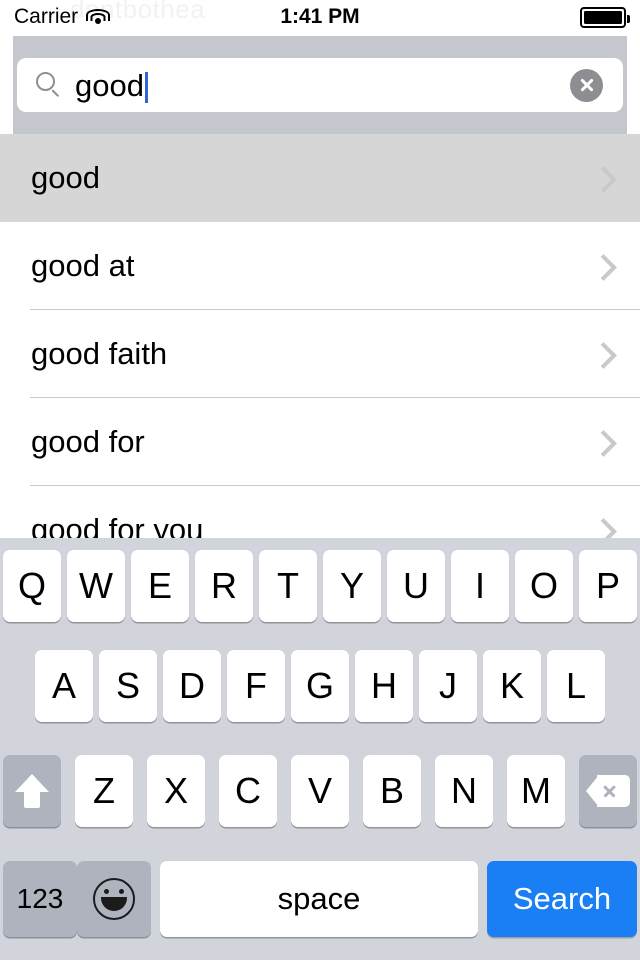  Describe the element at coordinates (320, 17) in the screenshot. I see `status-bar: Carrier 1:41 PM` at that location.